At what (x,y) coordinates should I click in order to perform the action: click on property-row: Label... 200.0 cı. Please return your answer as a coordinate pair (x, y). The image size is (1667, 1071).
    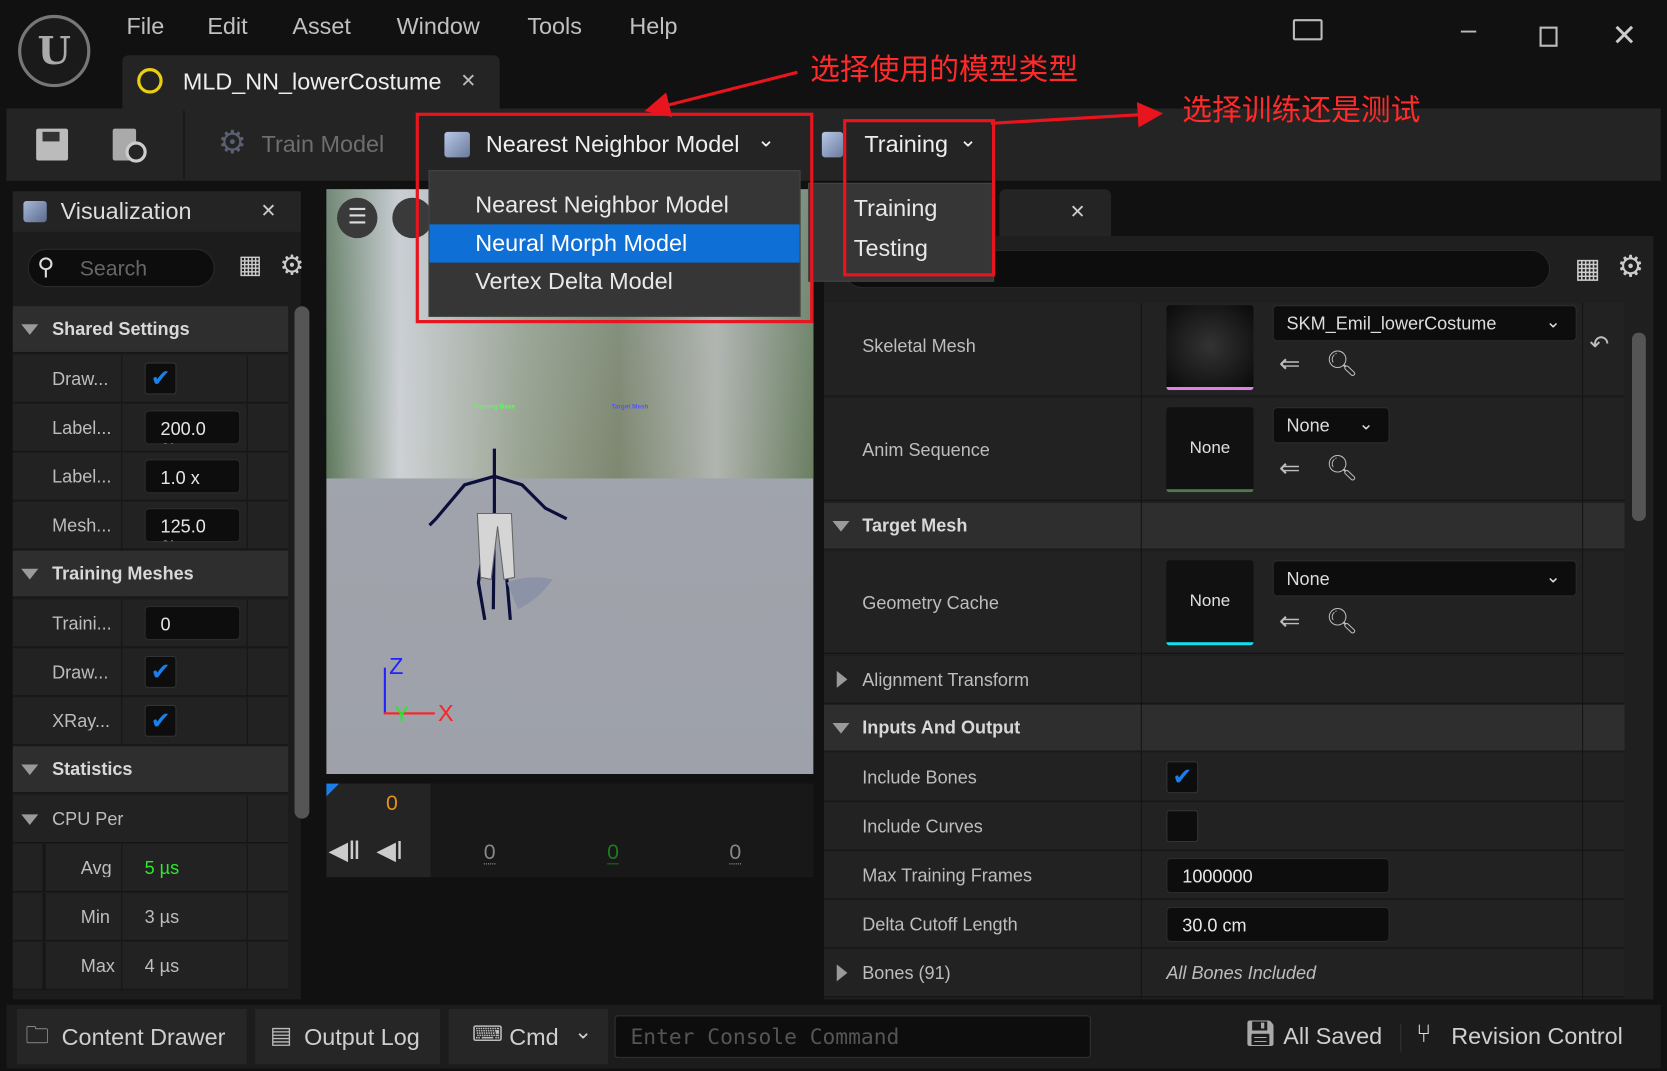
    Looking at the image, I should click on (150, 428).